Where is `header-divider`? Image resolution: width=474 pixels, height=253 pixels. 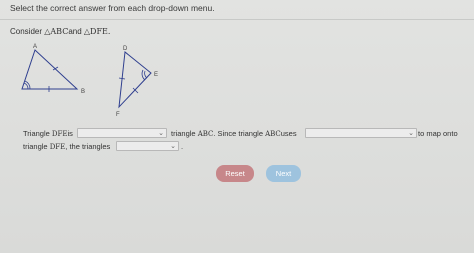 header-divider is located at coordinates (237, 19).